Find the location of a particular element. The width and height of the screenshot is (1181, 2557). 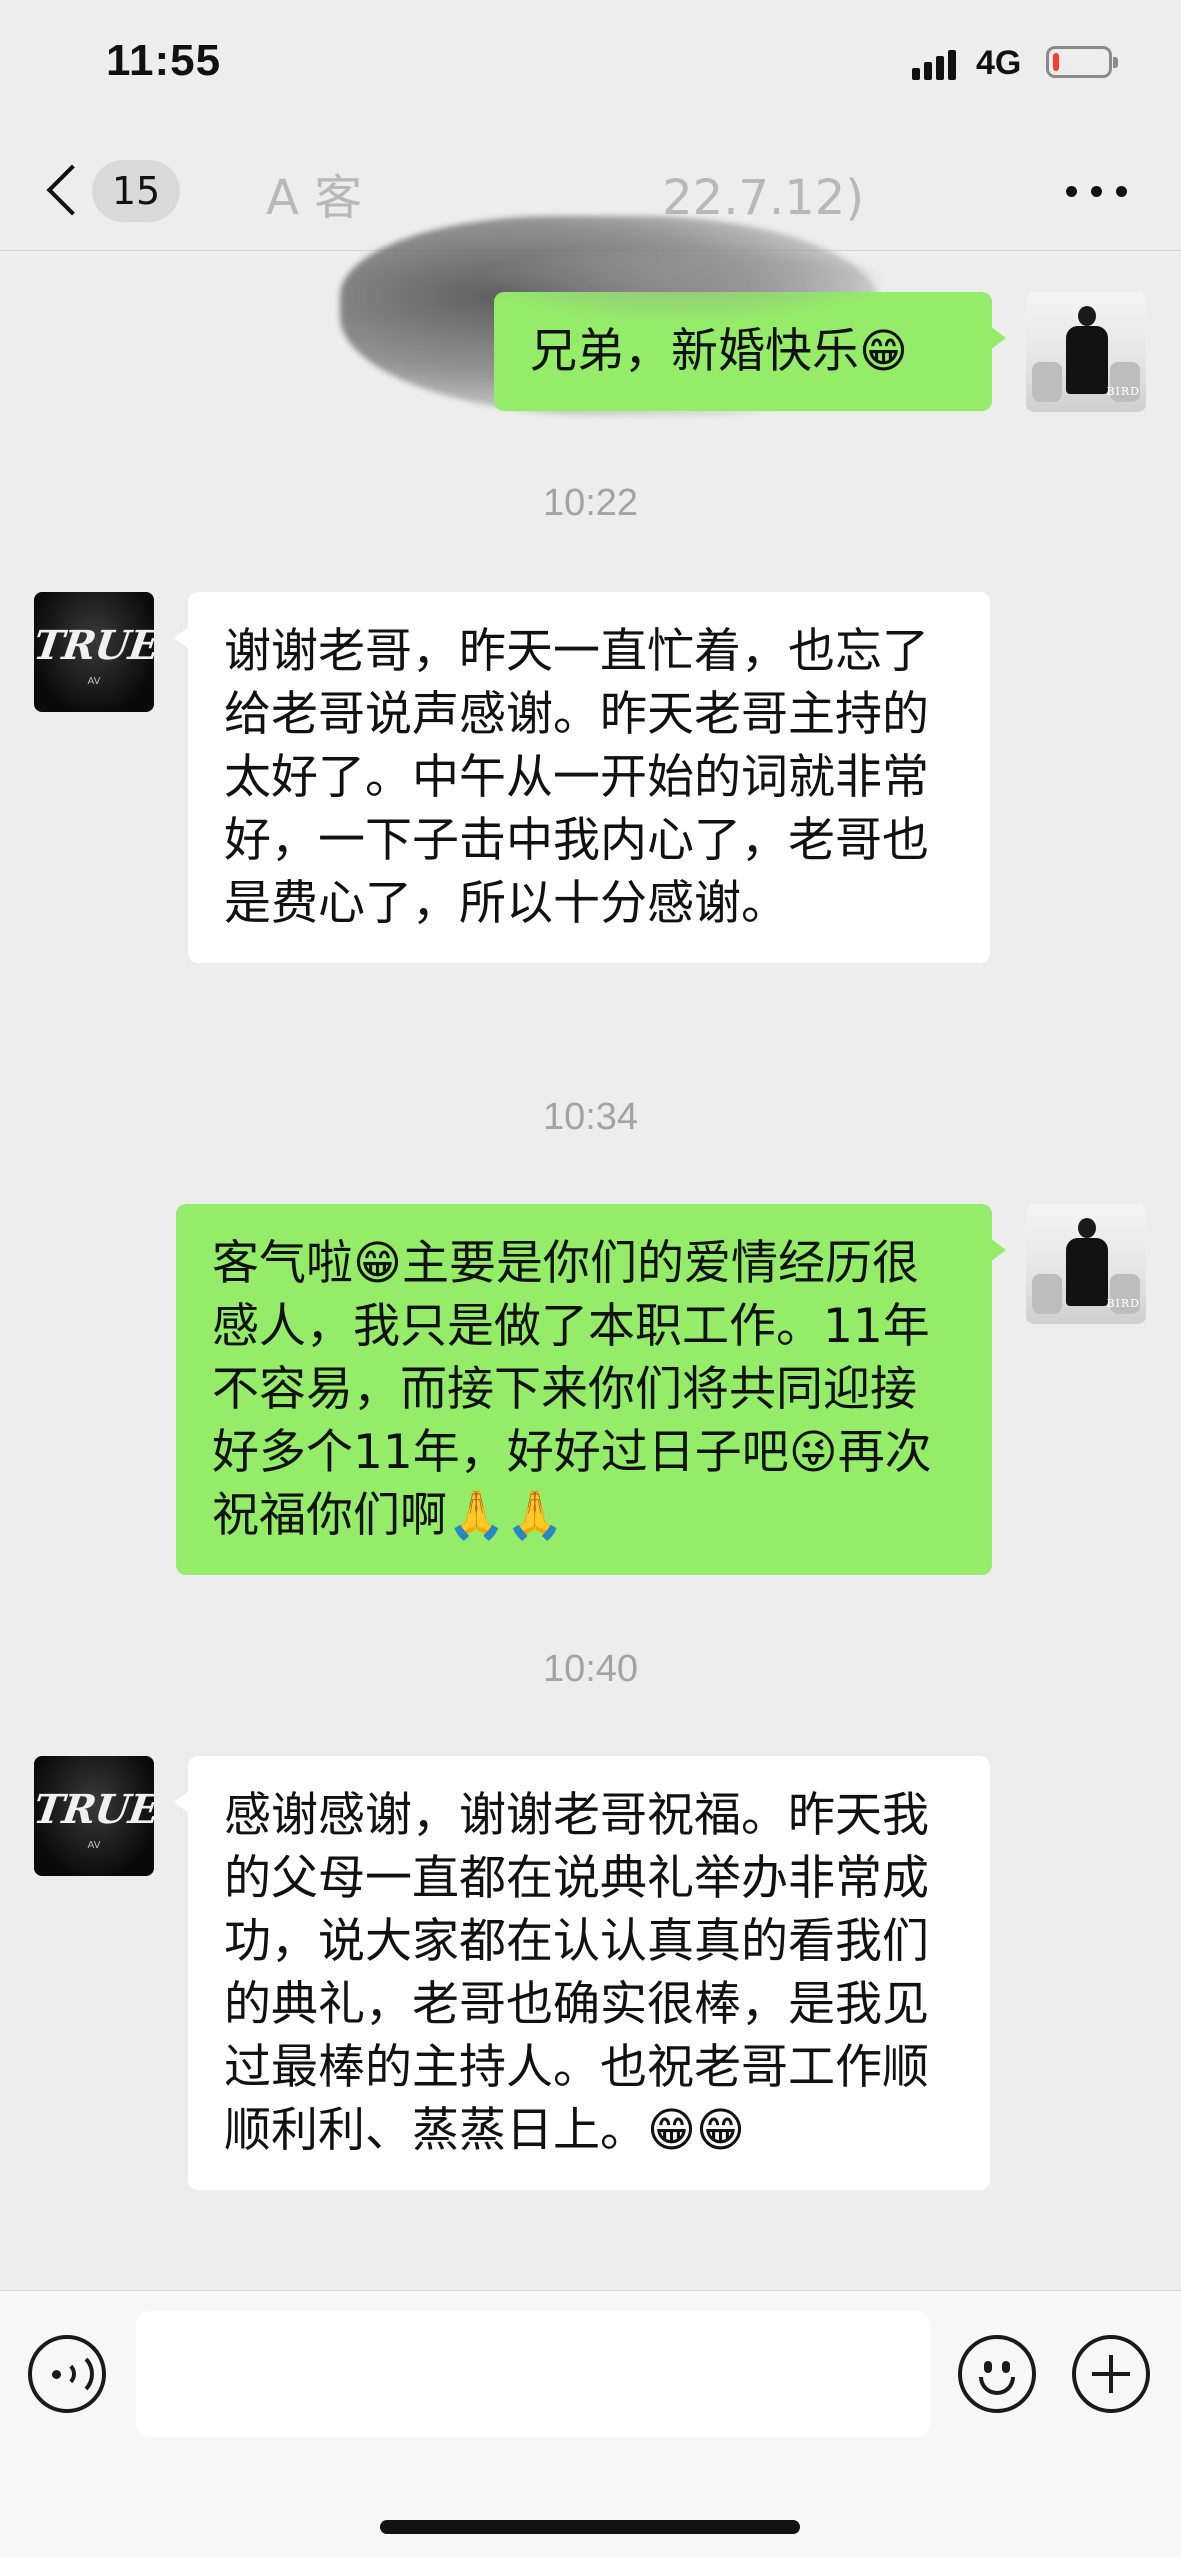

status-time: 11:55 is located at coordinates (164, 60).